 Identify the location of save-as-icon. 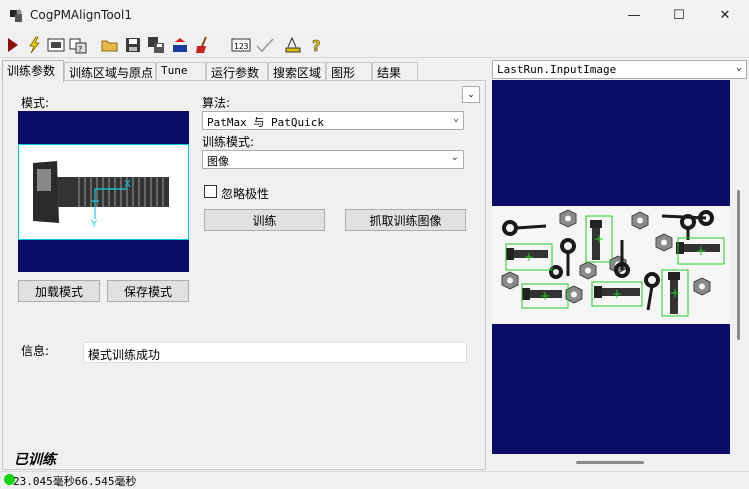
(156, 45).